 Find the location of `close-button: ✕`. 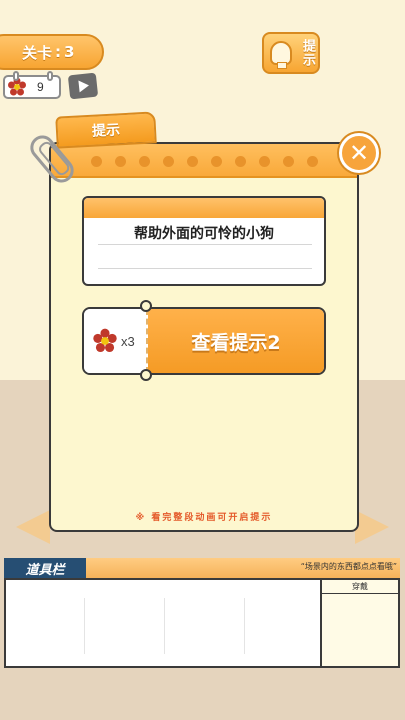

close-button: ✕ is located at coordinates (359, 153).